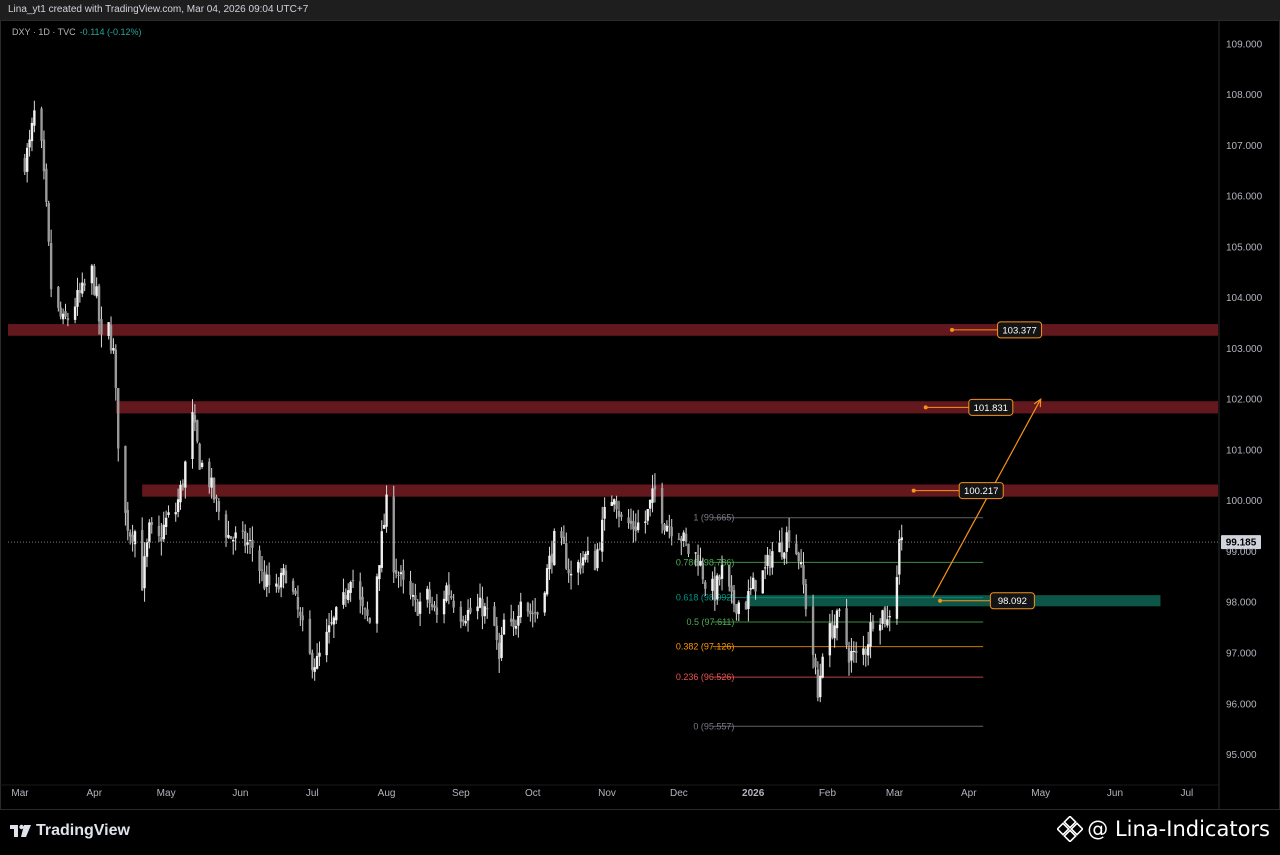 Image resolution: width=1280 pixels, height=855 pixels. What do you see at coordinates (607, 793) in the screenshot?
I see `time-tick-label: Nov` at bounding box center [607, 793].